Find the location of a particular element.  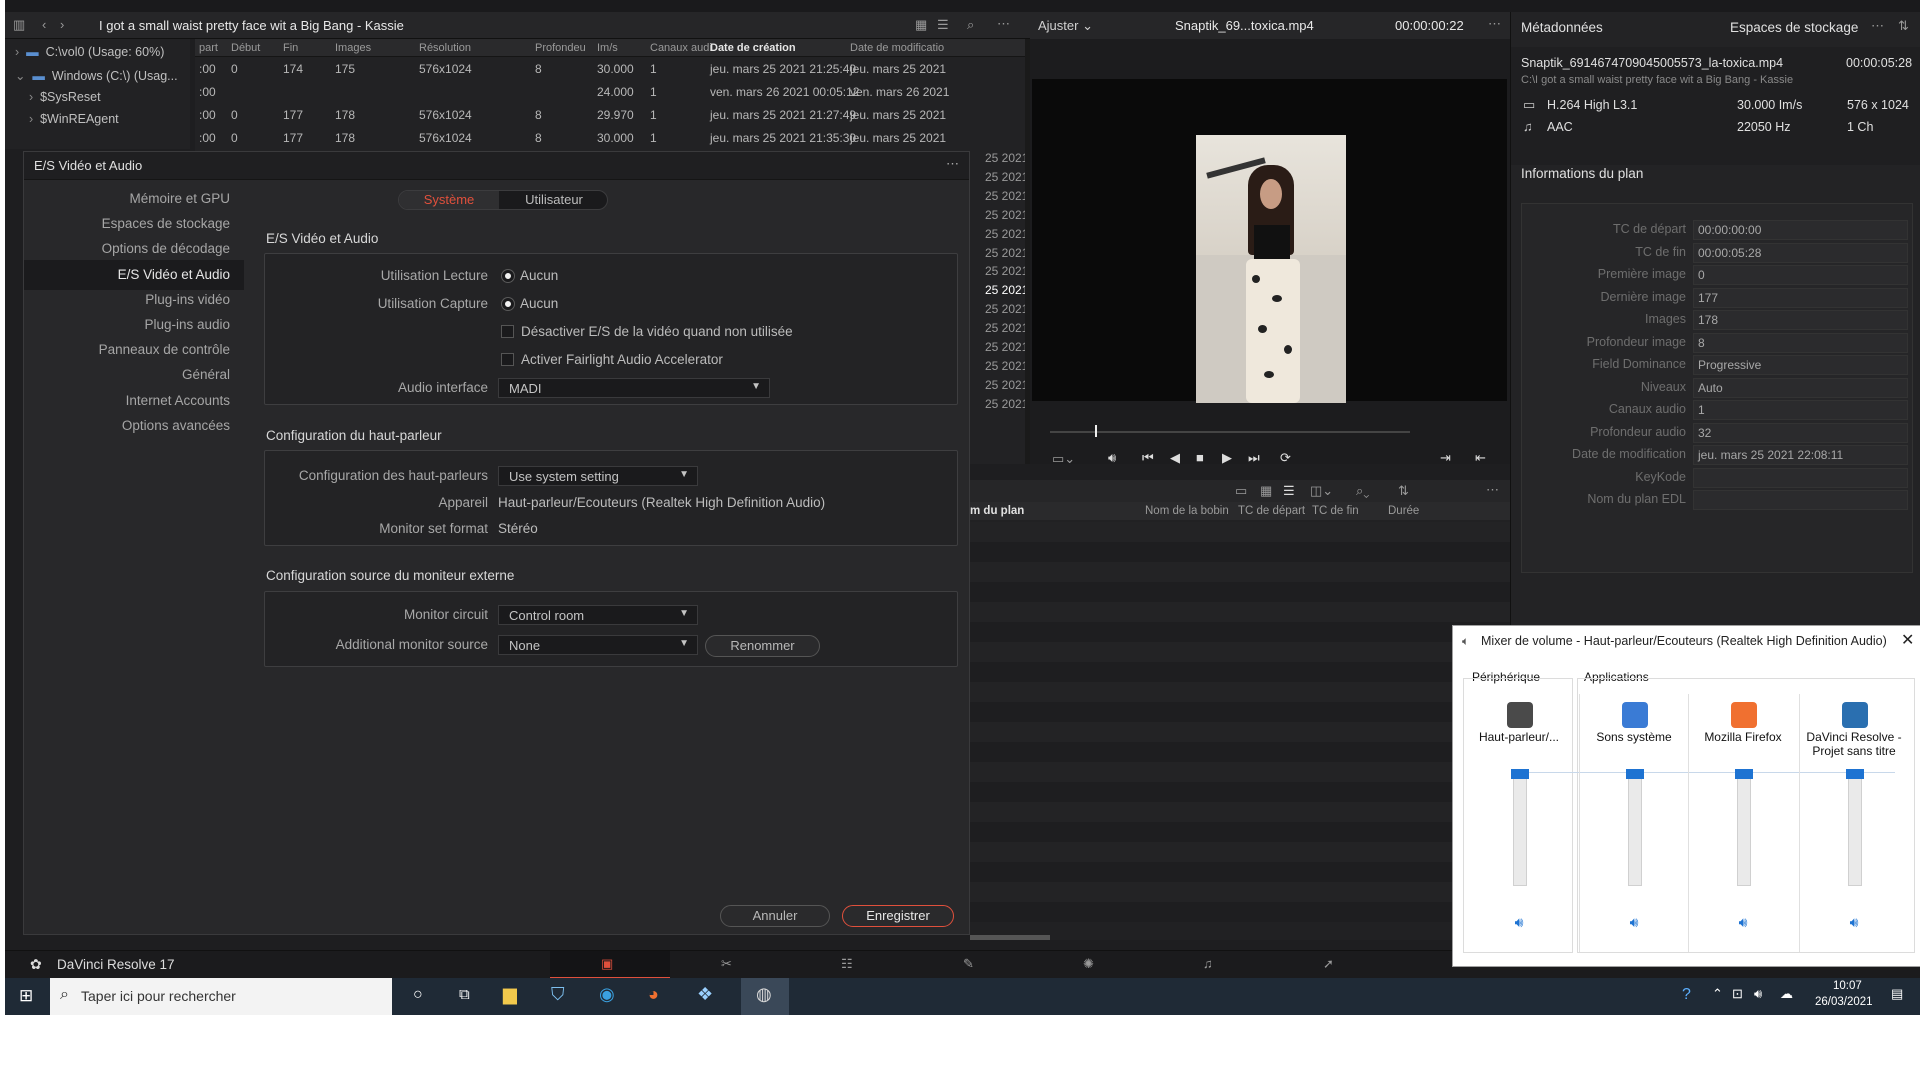

onedrive-icon: ☁ is located at coordinates (1786, 994).